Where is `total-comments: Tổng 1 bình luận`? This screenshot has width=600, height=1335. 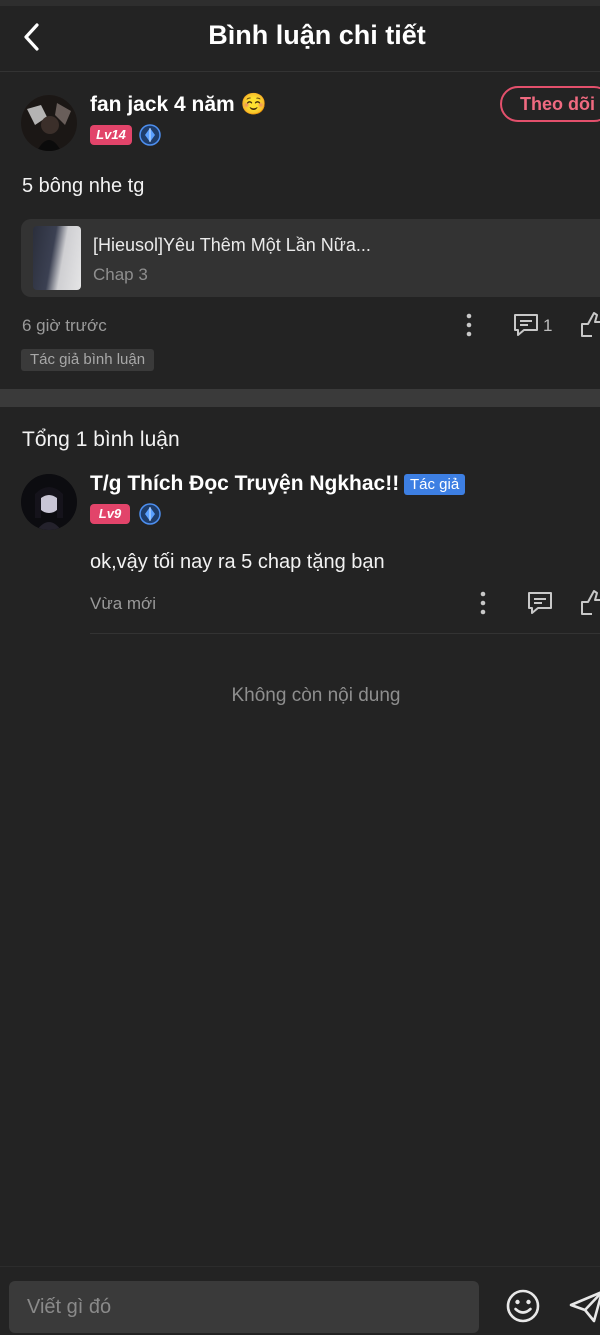
total-comments: Tổng 1 bình luận is located at coordinates (101, 439).